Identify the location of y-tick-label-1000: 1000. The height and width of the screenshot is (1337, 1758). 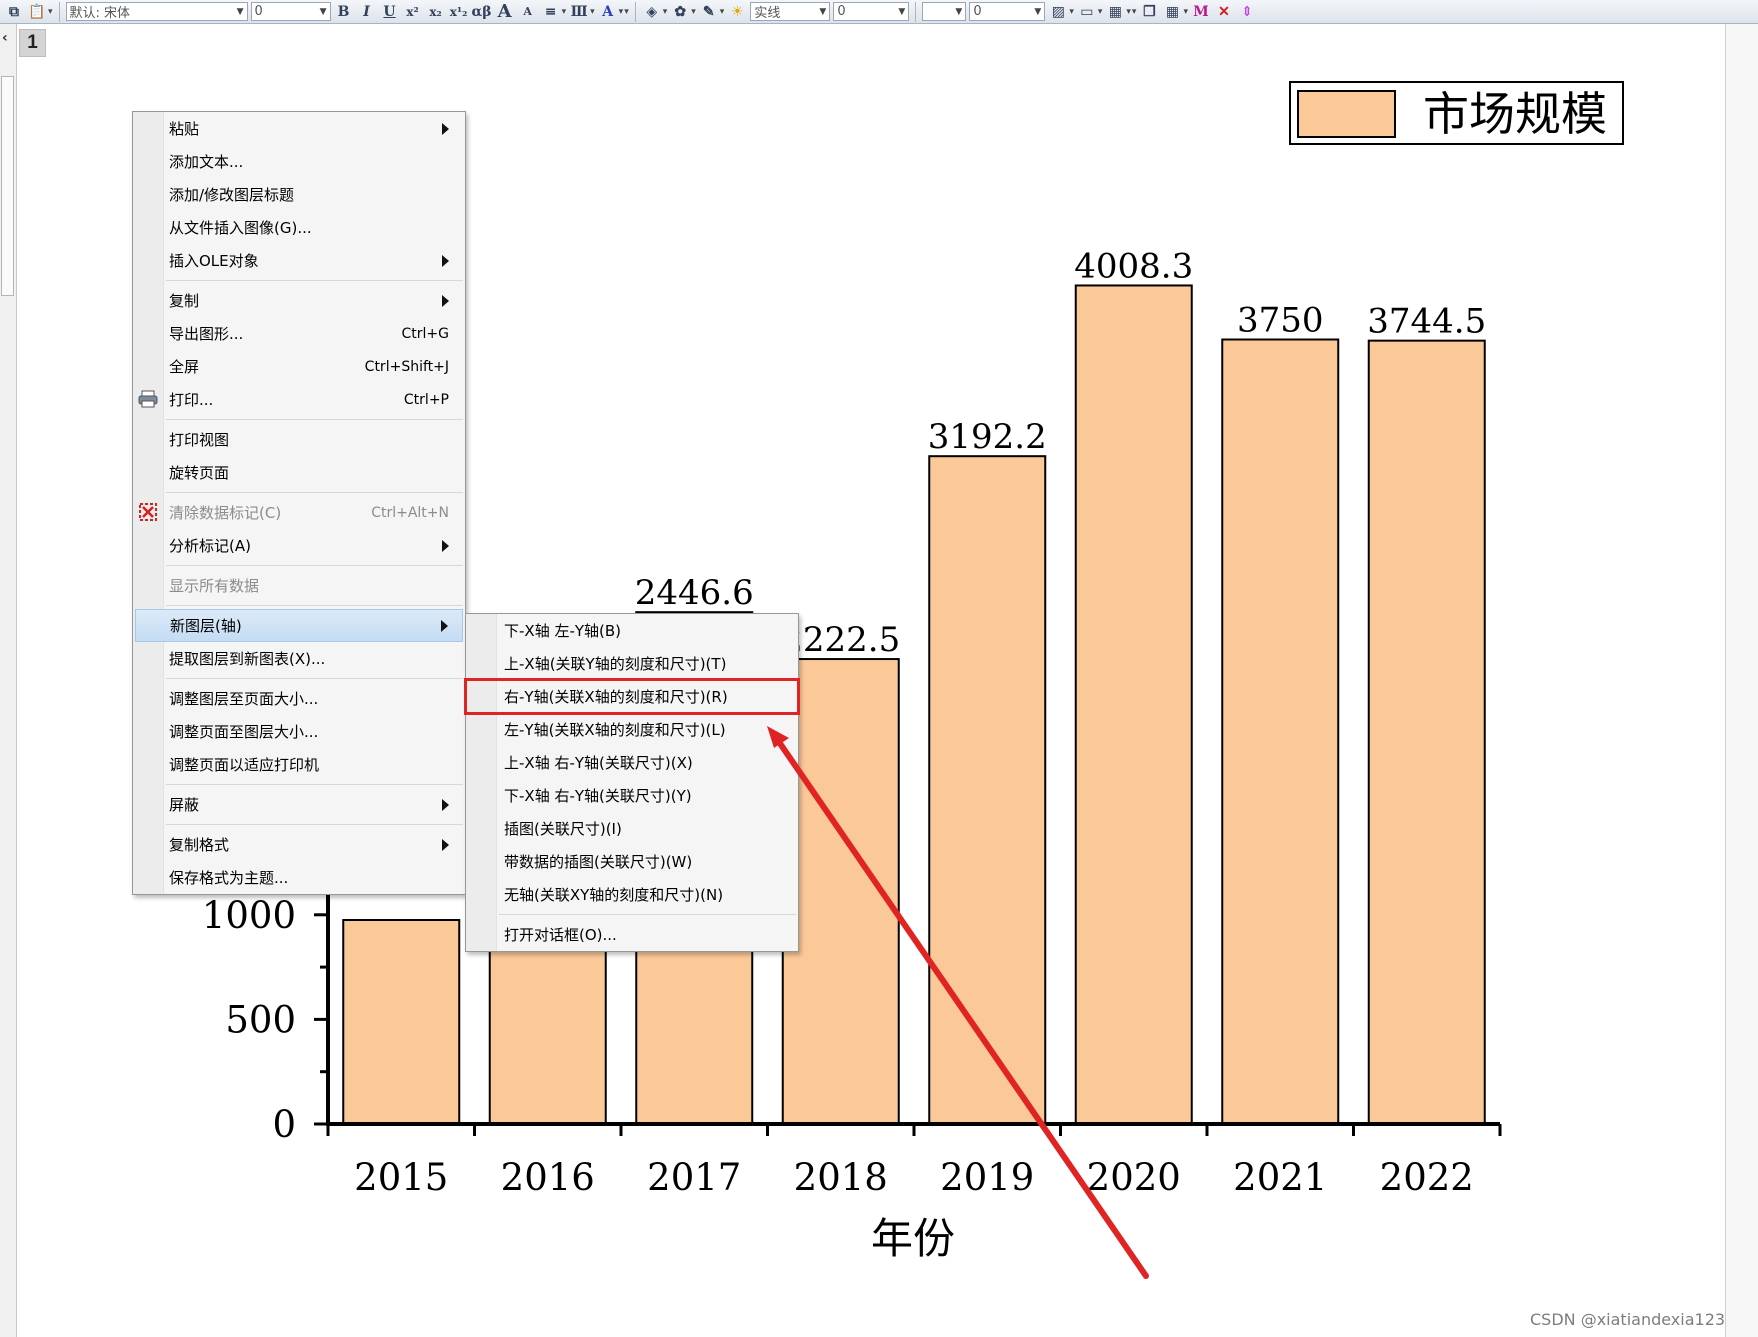
(249, 915).